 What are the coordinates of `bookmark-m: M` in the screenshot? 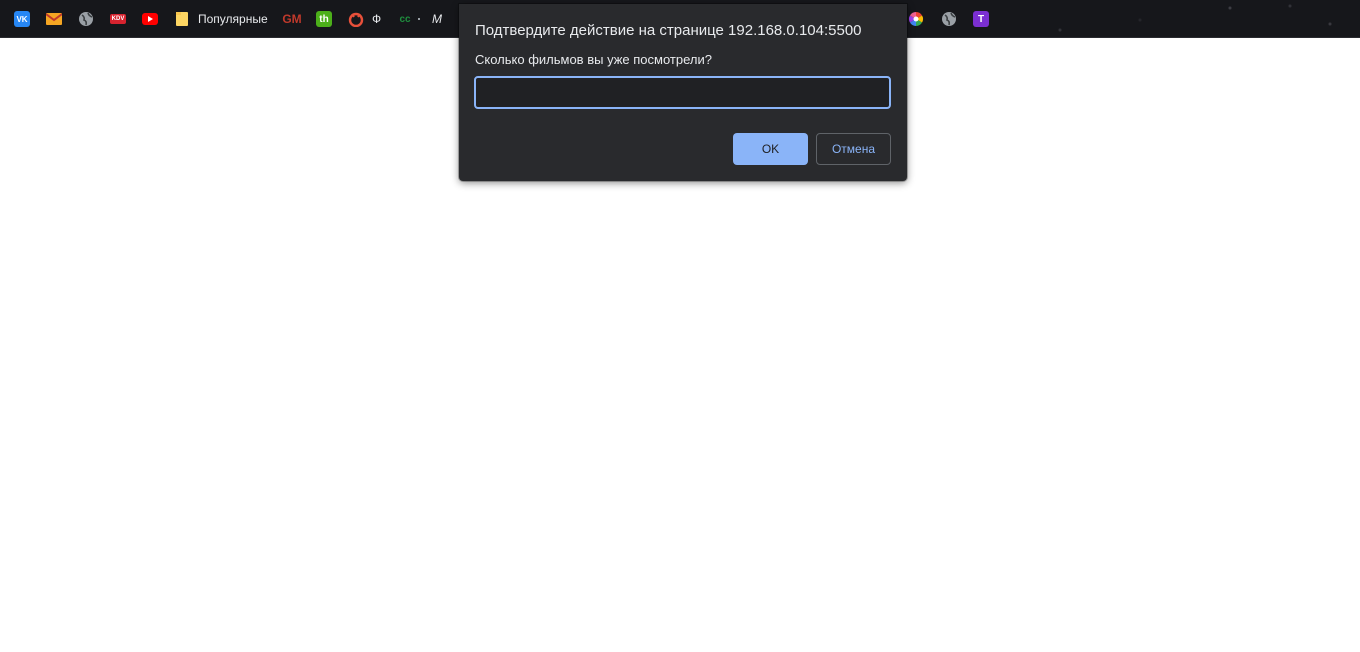 It's located at (437, 19).